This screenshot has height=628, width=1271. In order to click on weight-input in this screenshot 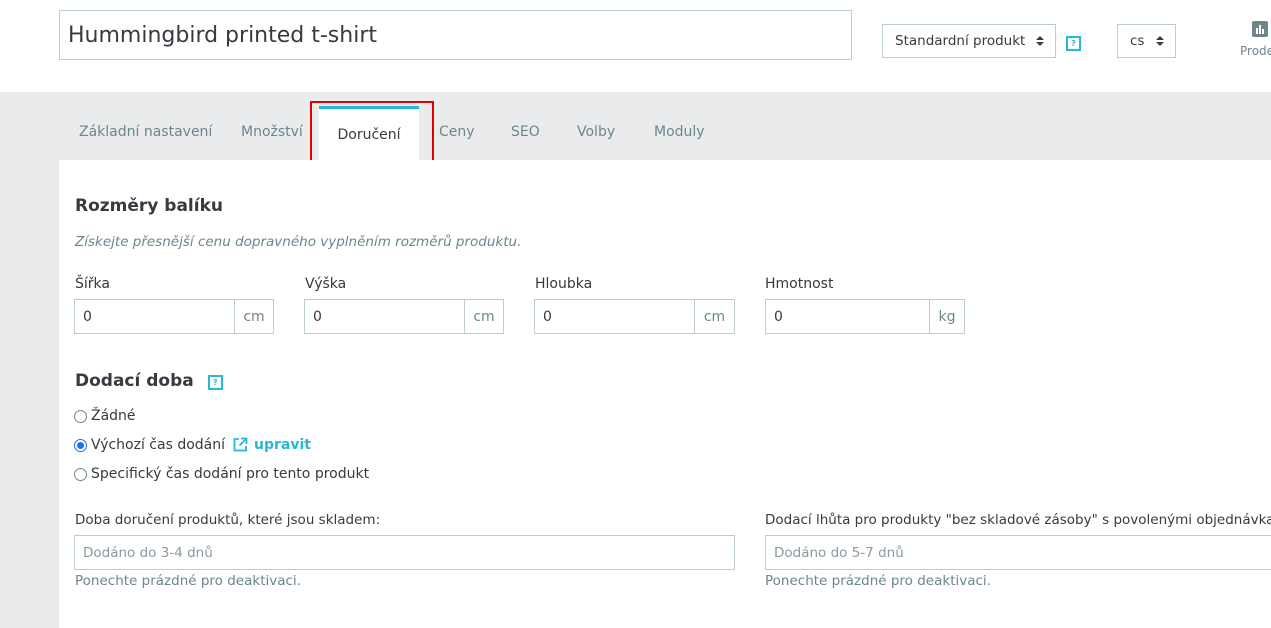, I will do `click(847, 316)`.